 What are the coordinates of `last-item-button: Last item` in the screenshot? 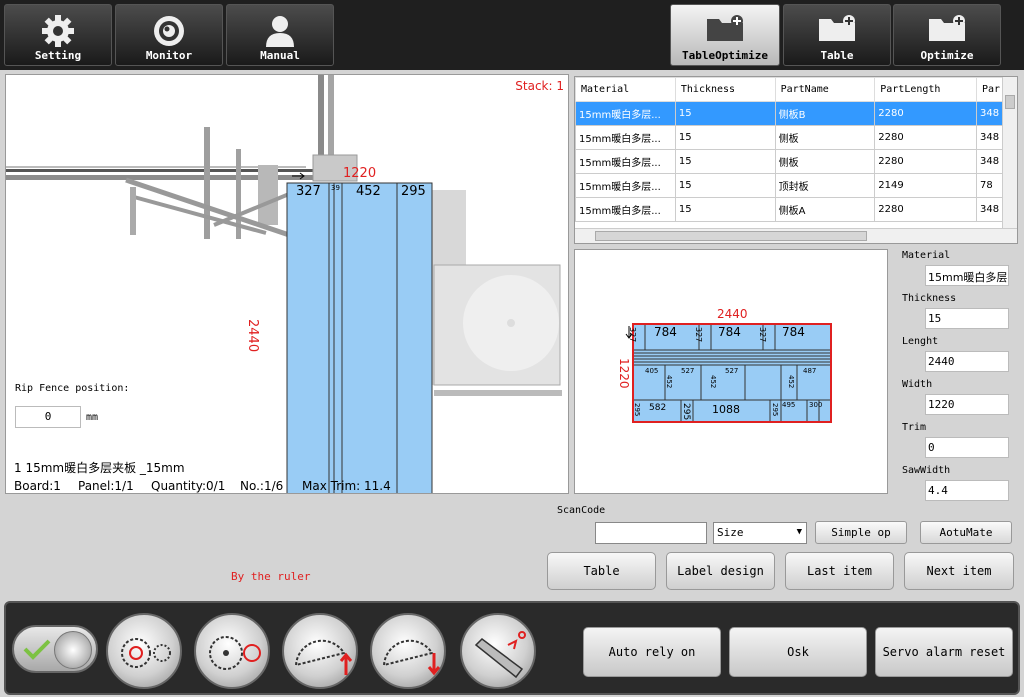 It's located at (839, 571).